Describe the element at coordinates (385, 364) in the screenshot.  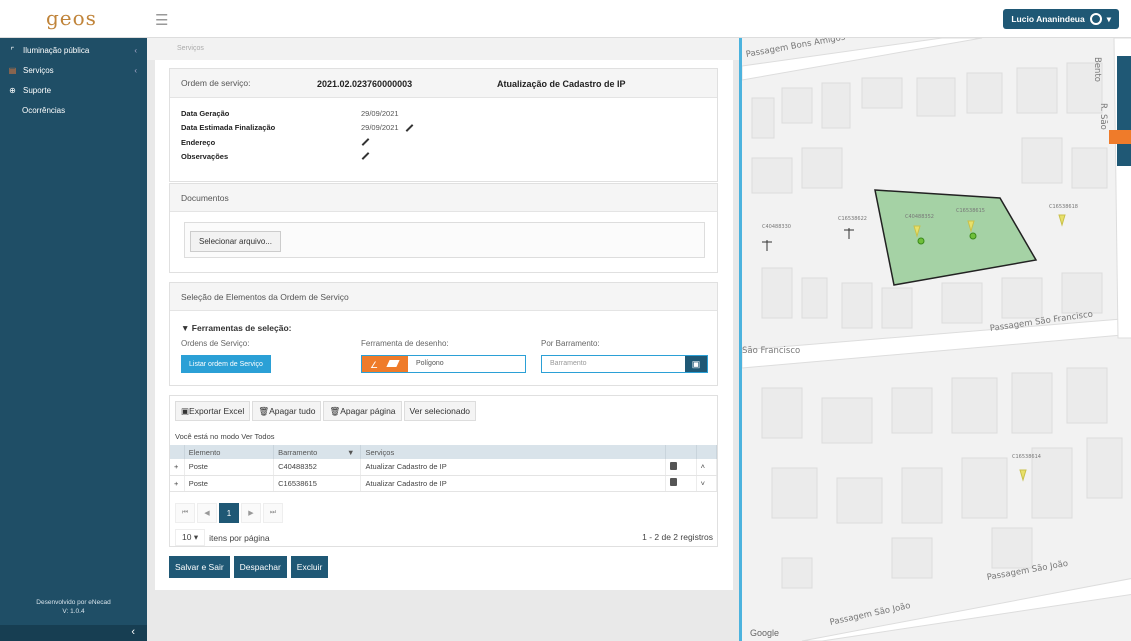
I see `draw-tool-buttons: ∠` at that location.